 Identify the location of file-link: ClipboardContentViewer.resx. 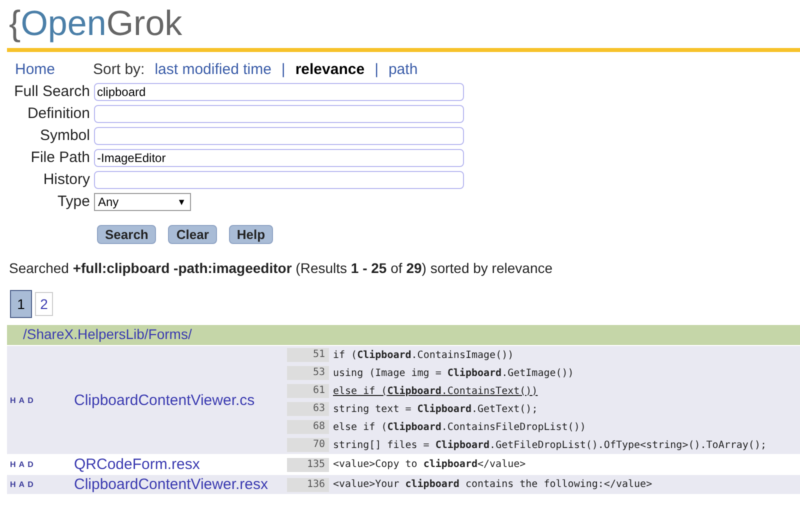
(180, 484).